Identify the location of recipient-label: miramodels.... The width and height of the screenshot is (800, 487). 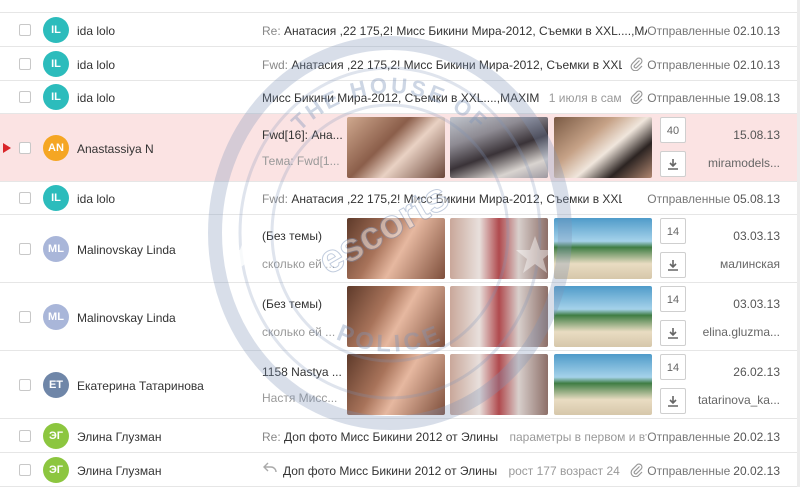
(743, 163).